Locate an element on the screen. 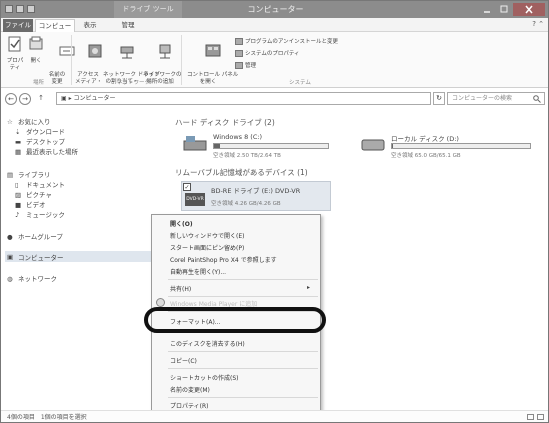 This screenshot has width=549, height=423. tab-file: ファイル is located at coordinates (18, 25).